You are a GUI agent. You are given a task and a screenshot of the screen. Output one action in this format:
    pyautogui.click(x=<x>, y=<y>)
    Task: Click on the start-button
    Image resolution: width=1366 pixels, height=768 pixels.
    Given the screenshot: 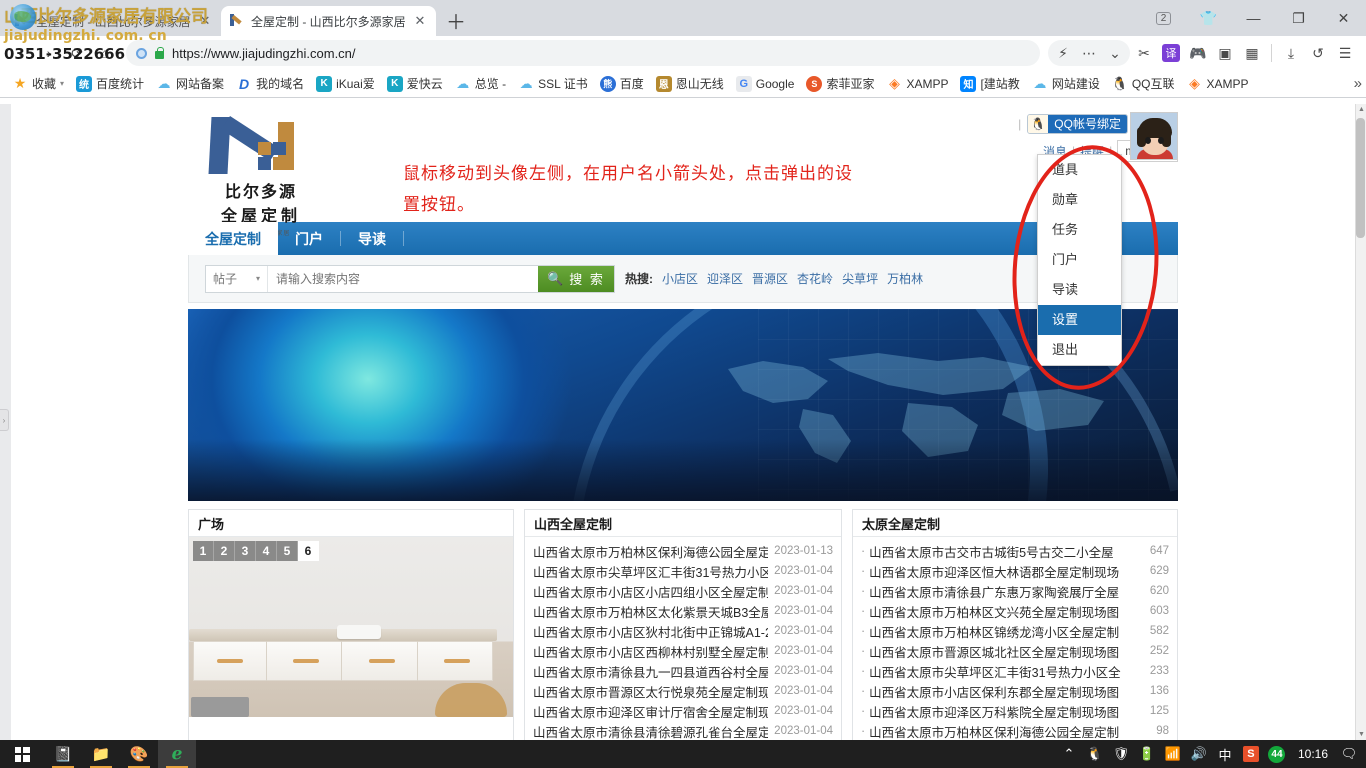 What is the action you would take?
    pyautogui.click(x=22, y=754)
    